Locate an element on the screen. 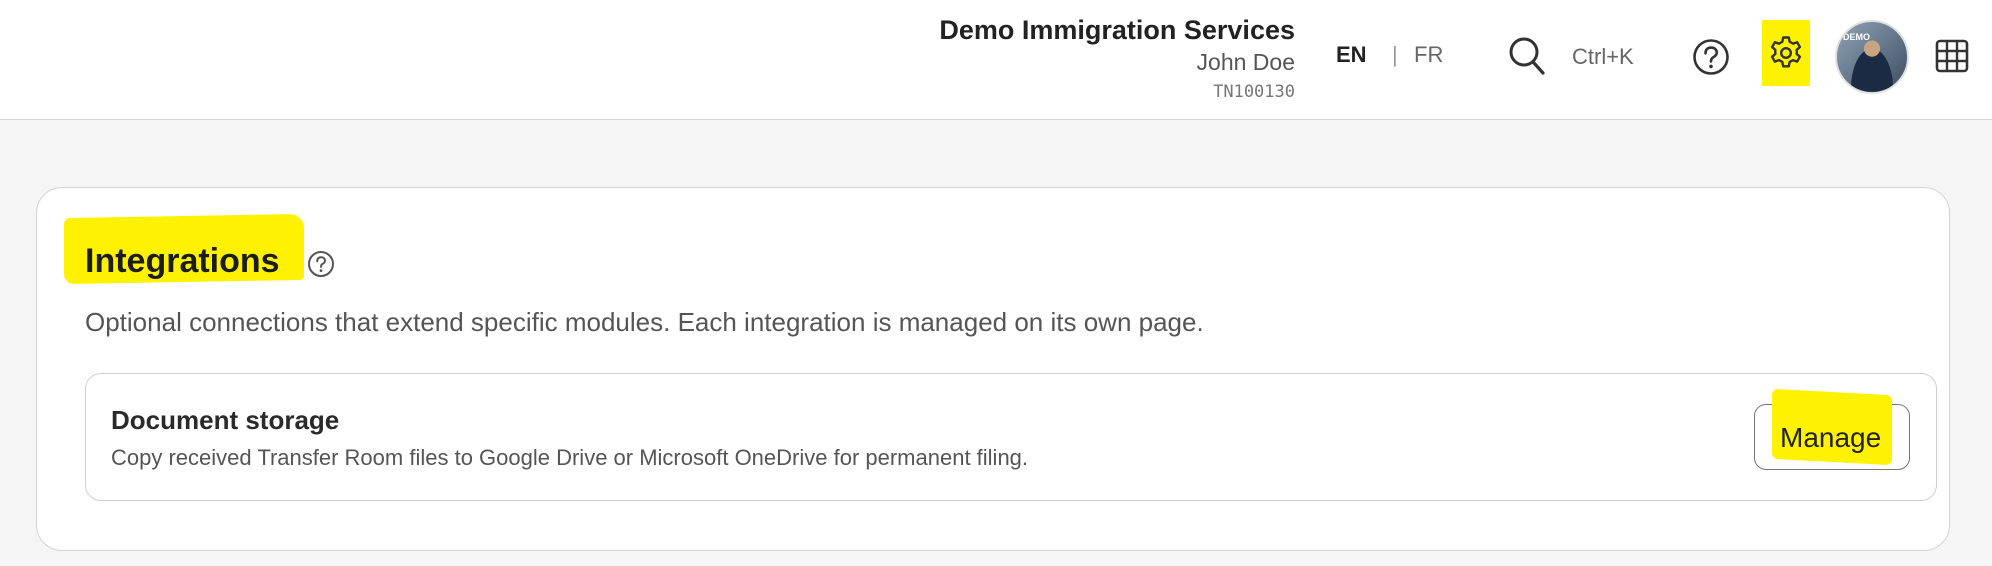 This screenshot has width=1992, height=566. language-fr: FR is located at coordinates (1428, 55).